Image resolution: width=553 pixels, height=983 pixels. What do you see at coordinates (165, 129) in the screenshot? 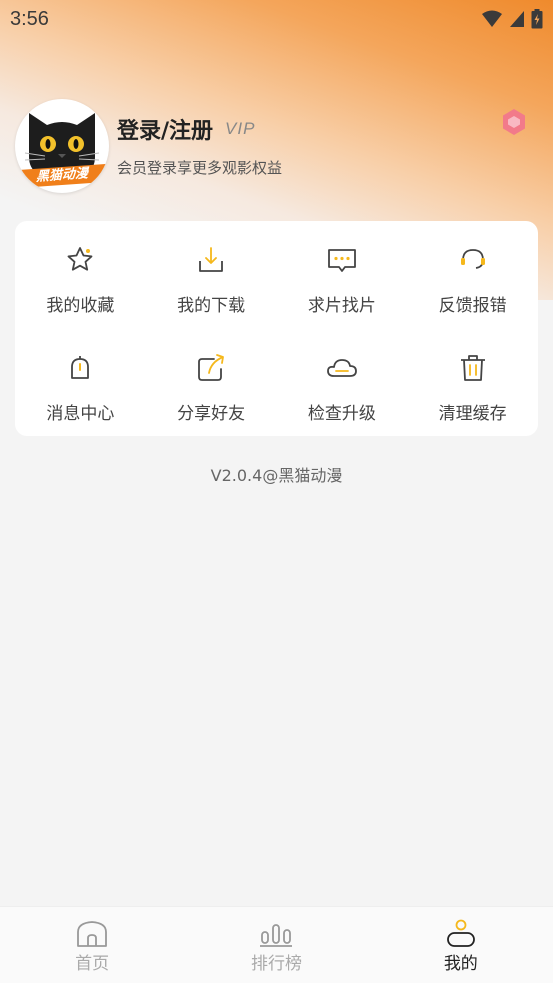
I see `login-register-link: 登录/注册` at bounding box center [165, 129].